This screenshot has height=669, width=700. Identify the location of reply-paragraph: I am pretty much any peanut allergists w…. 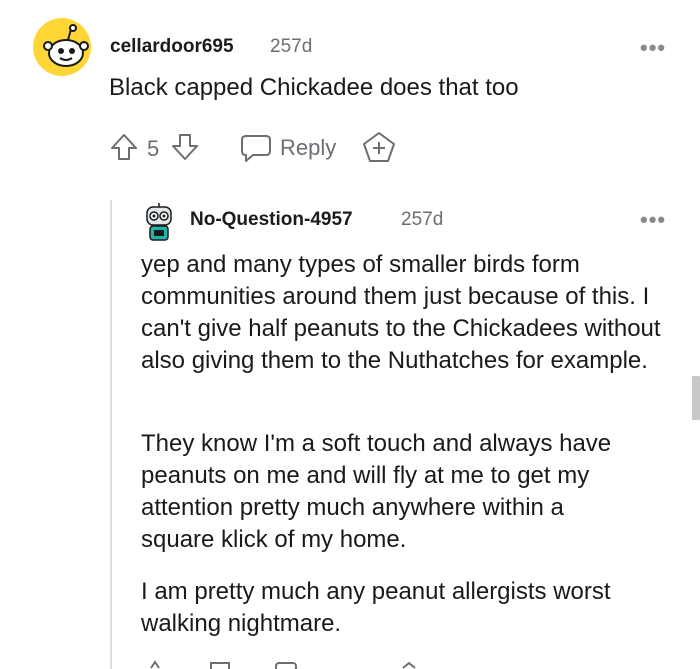
(376, 607).